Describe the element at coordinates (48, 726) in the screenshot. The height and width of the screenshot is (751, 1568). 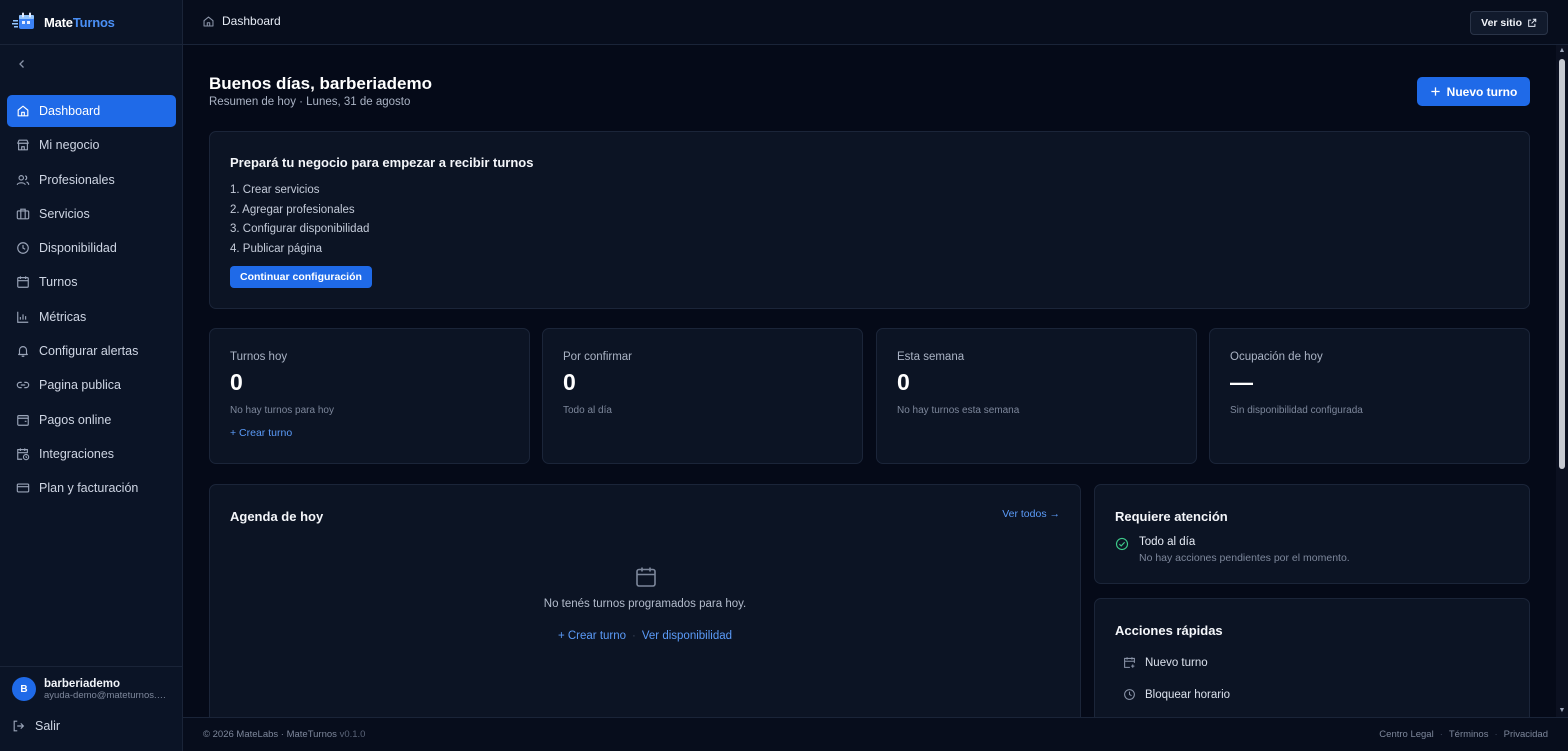
I see `logout-label: Salir` at that location.